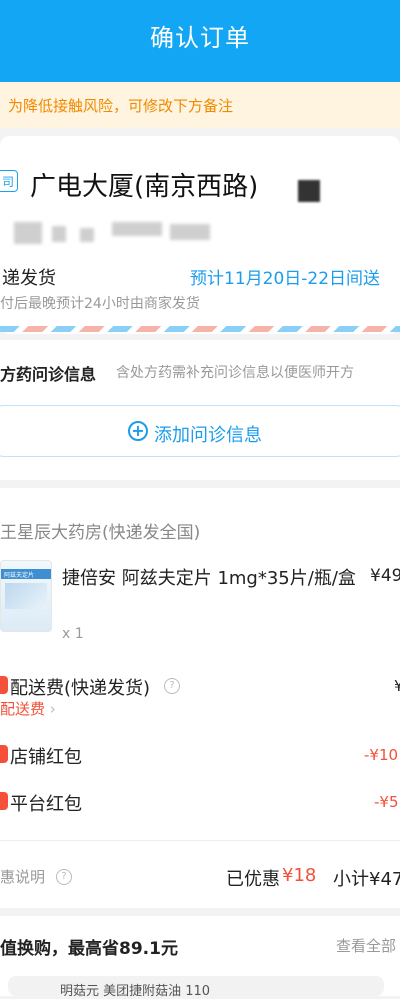 The height and width of the screenshot is (999, 400). I want to click on platform-coupon-icon, so click(4, 801).